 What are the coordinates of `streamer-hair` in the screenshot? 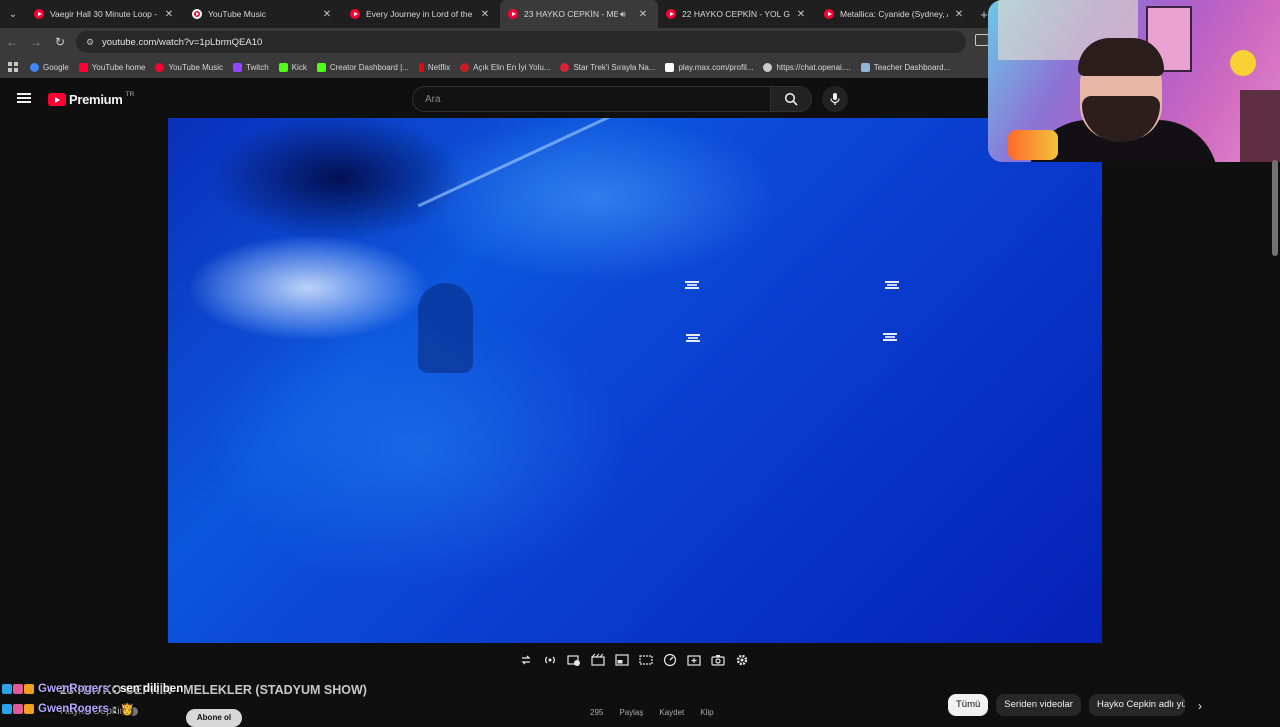 It's located at (1121, 57).